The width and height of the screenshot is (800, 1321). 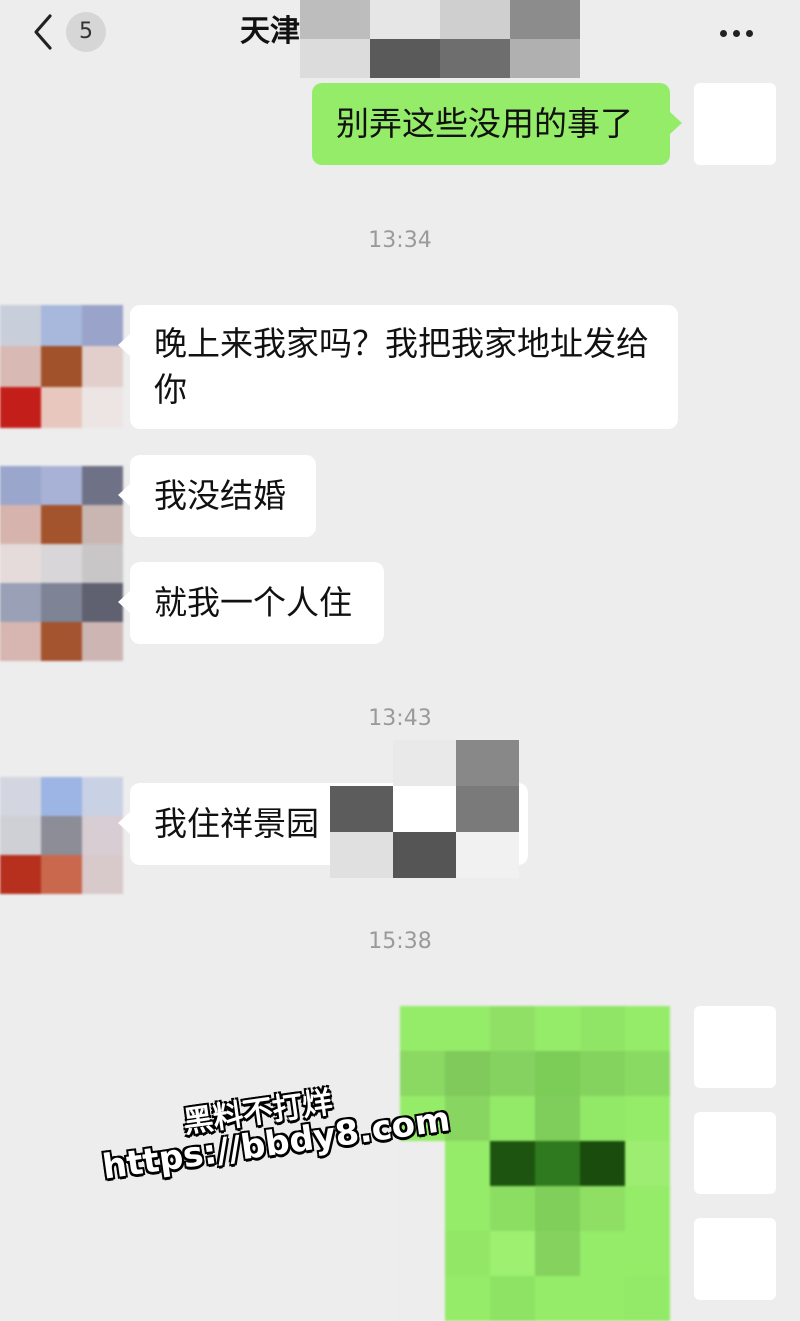 I want to click on back-button, so click(x=43, y=32).